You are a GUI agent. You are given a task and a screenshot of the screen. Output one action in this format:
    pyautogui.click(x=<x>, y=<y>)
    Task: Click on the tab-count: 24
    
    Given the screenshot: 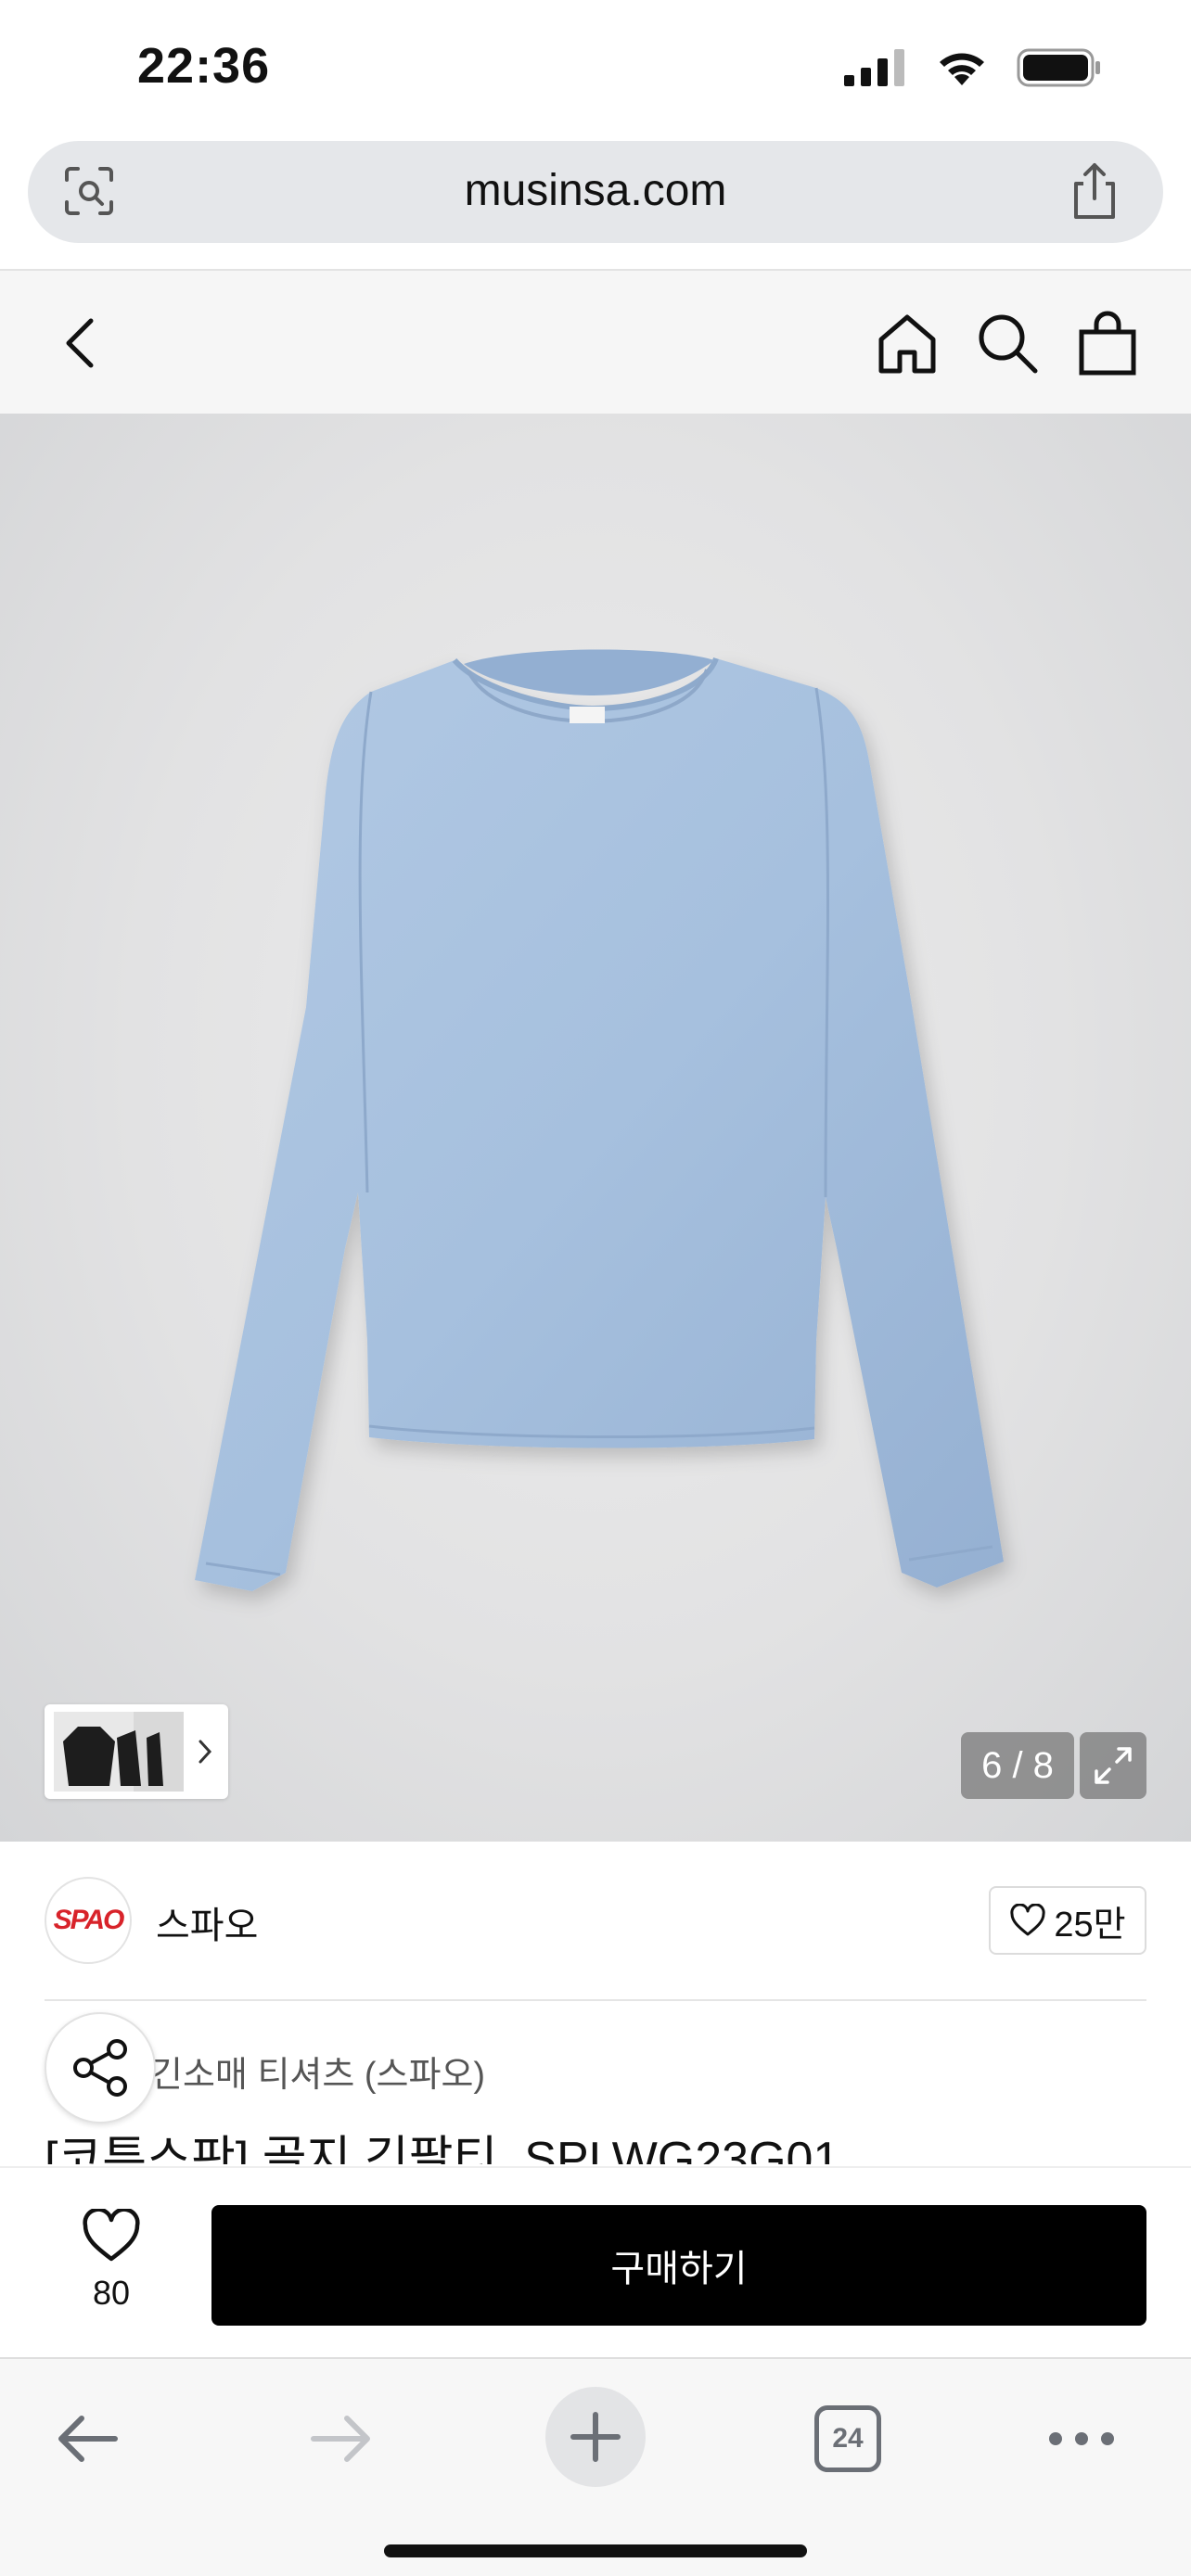 What is the action you would take?
    pyautogui.click(x=847, y=2438)
    